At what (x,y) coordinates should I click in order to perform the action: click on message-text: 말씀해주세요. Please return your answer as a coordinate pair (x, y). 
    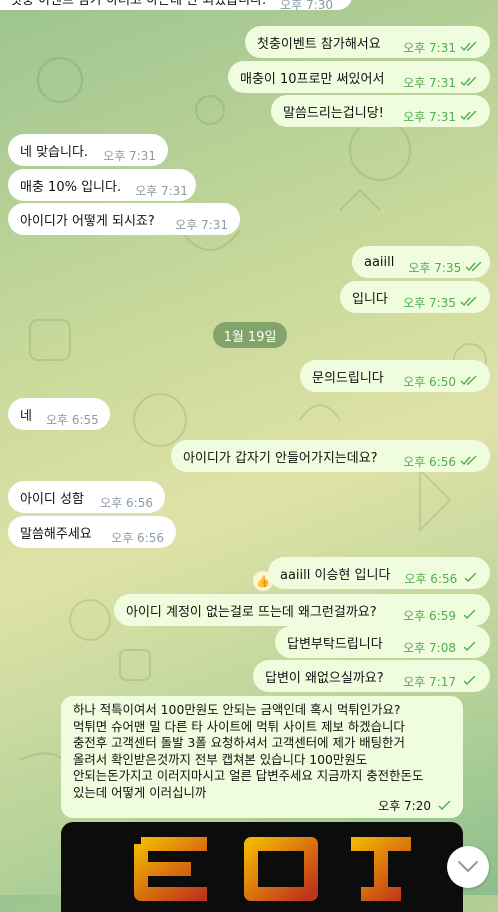
    Looking at the image, I should click on (56, 534).